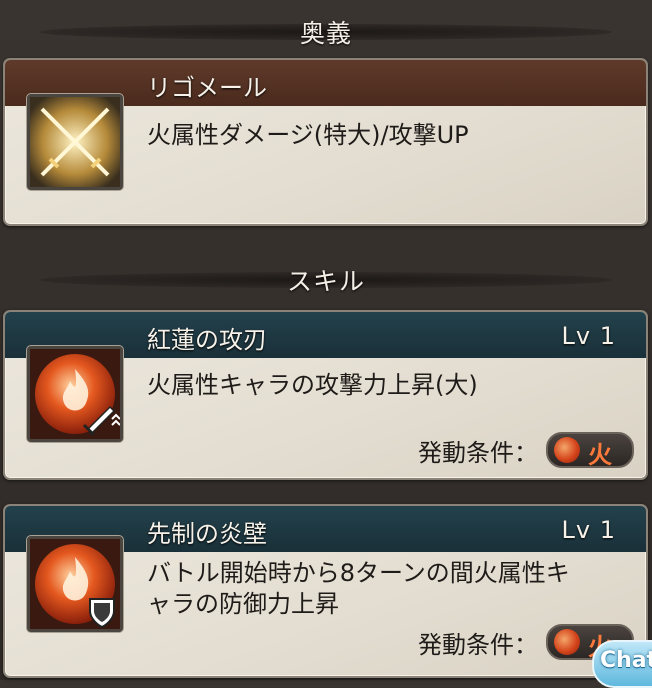 Image resolution: width=652 pixels, height=688 pixels. I want to click on ougi-section-header: 奥義, so click(326, 32).